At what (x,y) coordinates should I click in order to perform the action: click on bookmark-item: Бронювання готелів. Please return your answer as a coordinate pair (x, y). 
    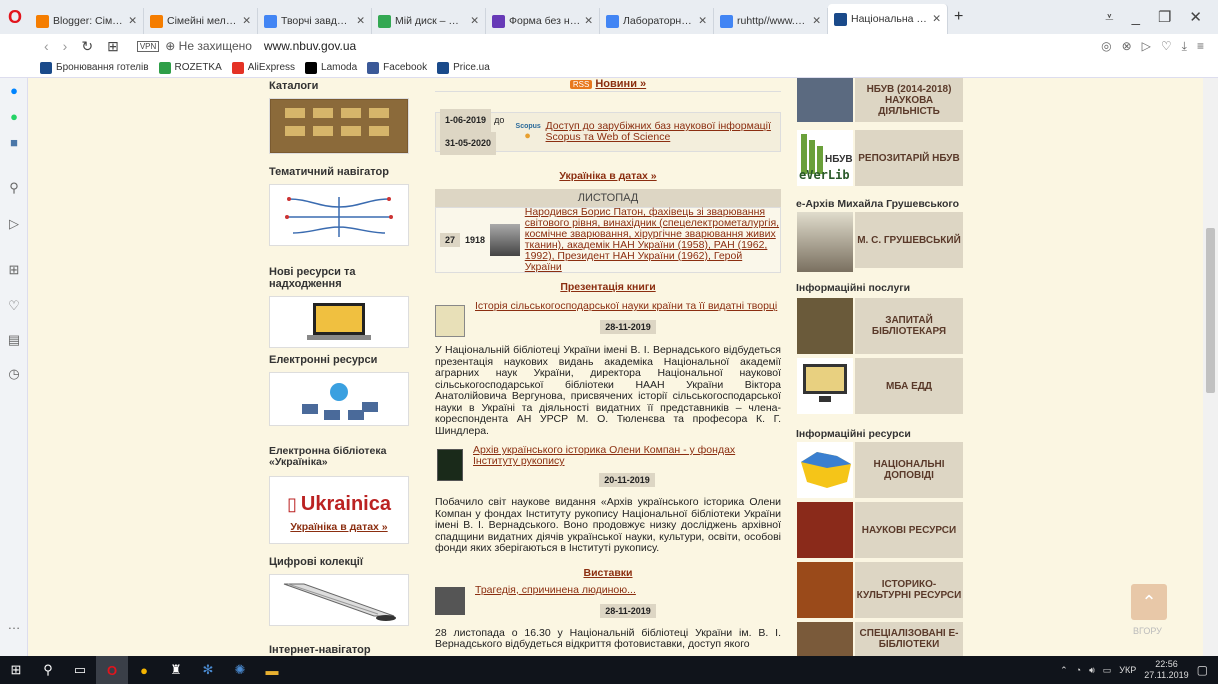
    Looking at the image, I should click on (94, 67).